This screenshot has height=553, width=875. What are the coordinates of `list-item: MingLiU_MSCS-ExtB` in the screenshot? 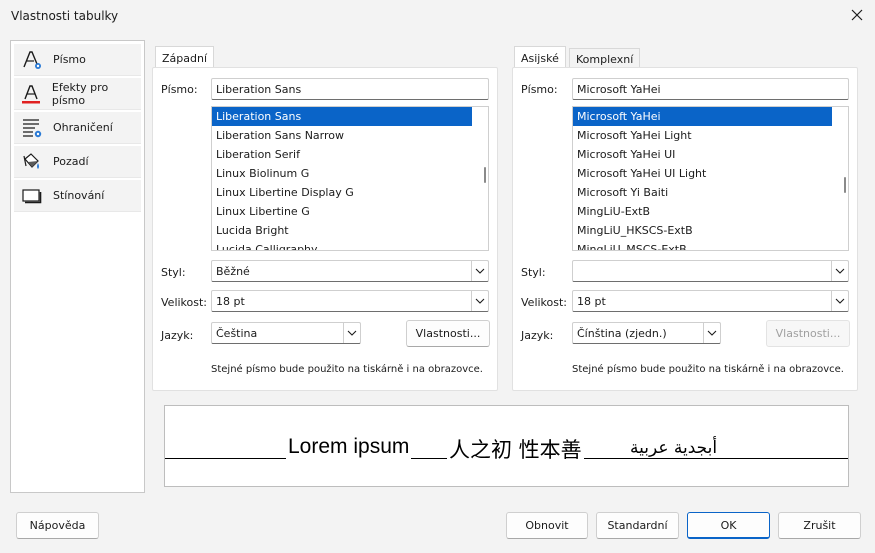 It's located at (710, 245).